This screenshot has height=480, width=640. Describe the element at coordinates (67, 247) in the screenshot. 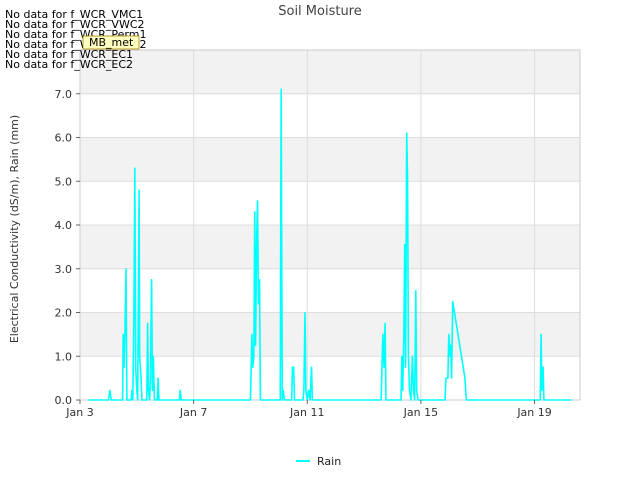

I see `y-axis-ticks: 0.0 1.0 2.0 3.0 4.0 5.0 6.0 7.0` at that location.